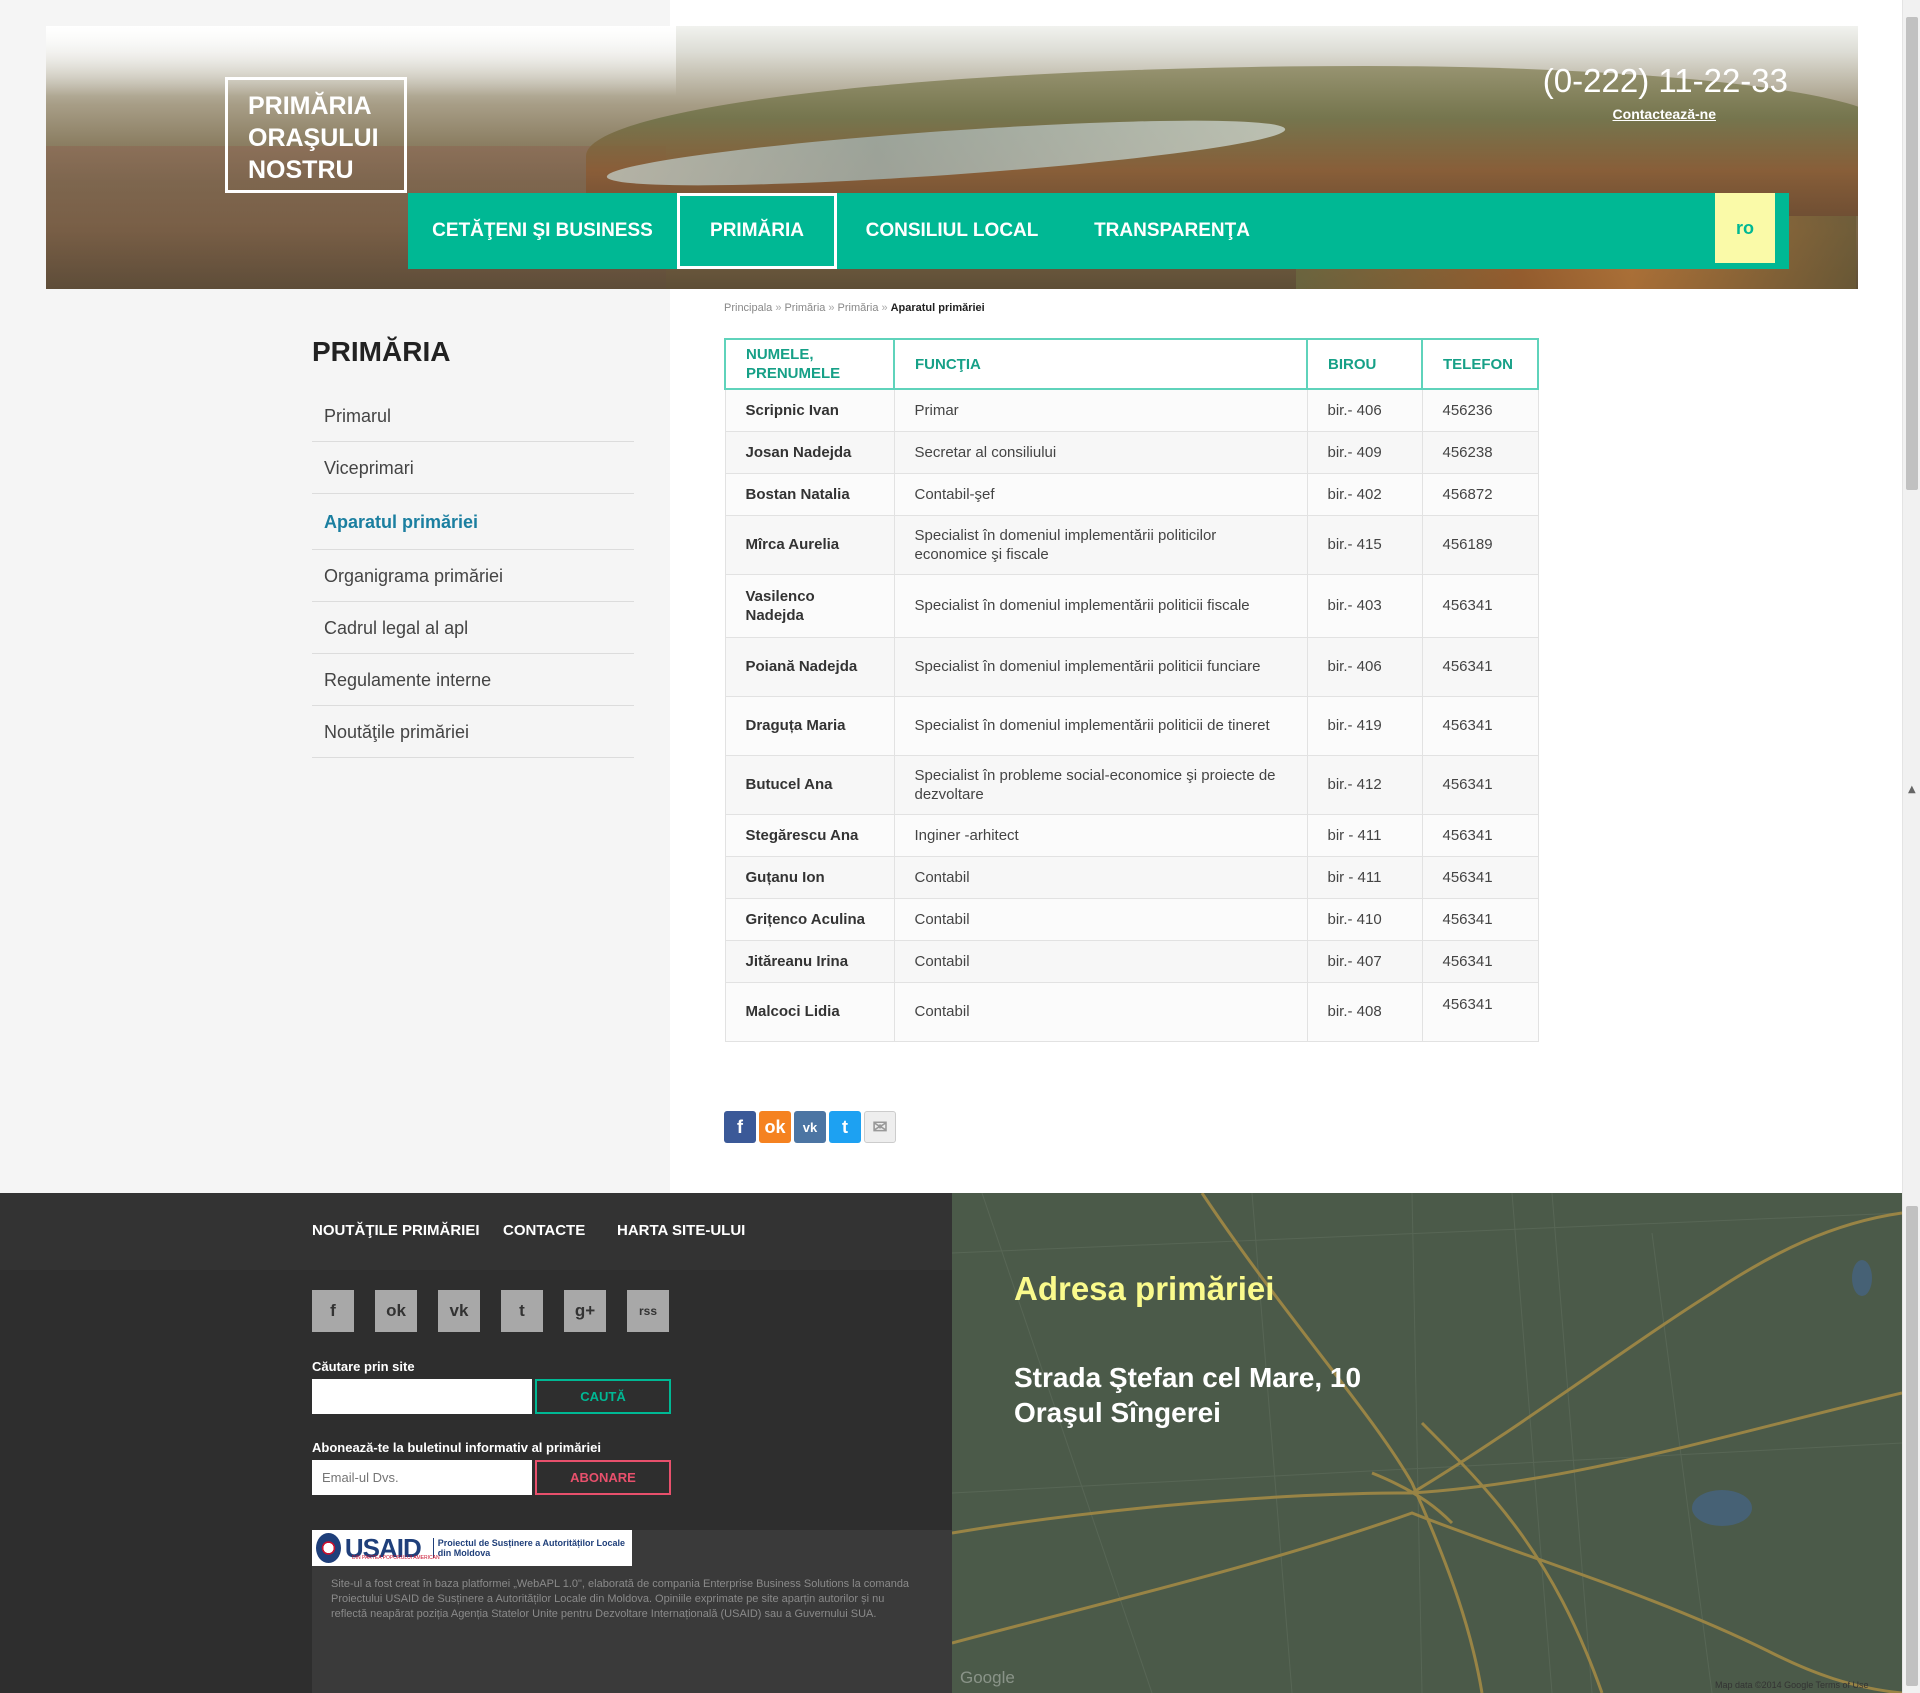  What do you see at coordinates (987, 1677) in the screenshot?
I see `map-google-logo: Google` at bounding box center [987, 1677].